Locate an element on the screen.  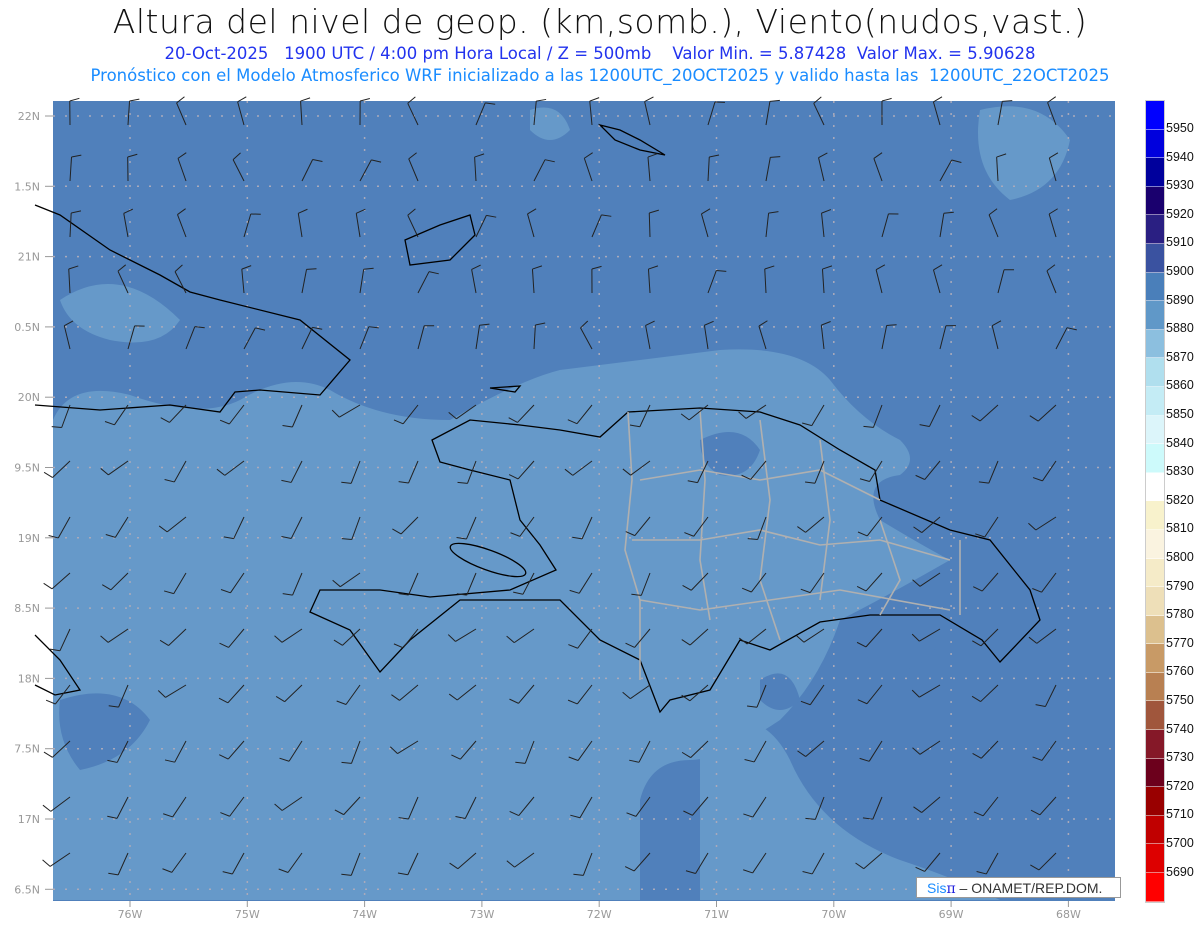
lat-label: 22N is located at coordinates (29, 116).